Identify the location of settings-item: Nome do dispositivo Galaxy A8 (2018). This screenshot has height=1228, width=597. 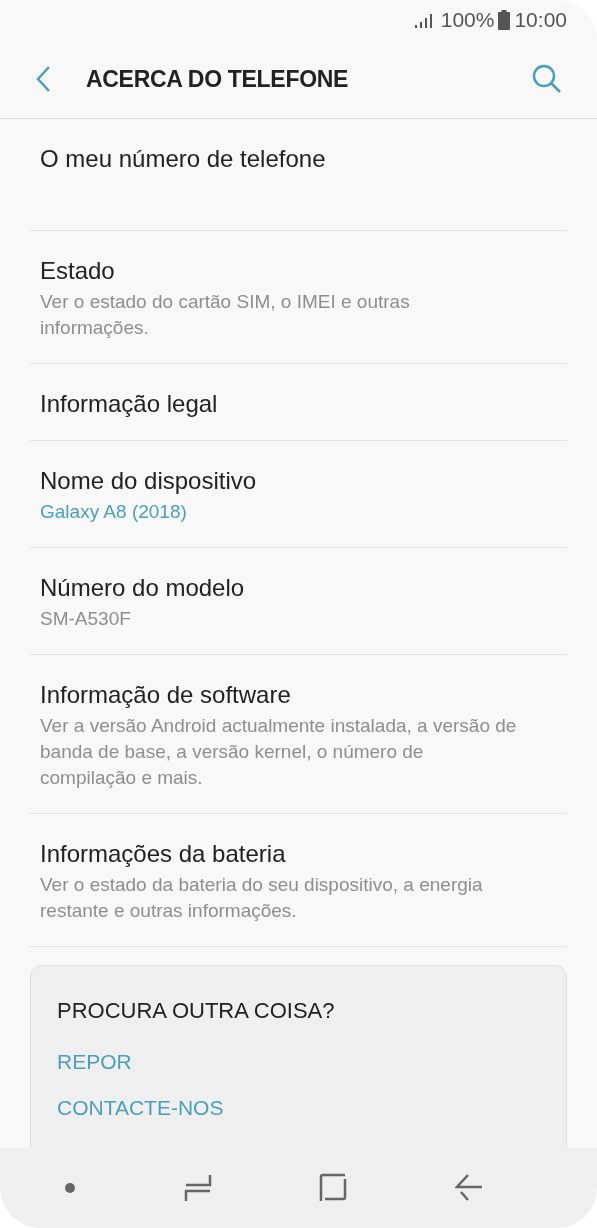
(298, 494).